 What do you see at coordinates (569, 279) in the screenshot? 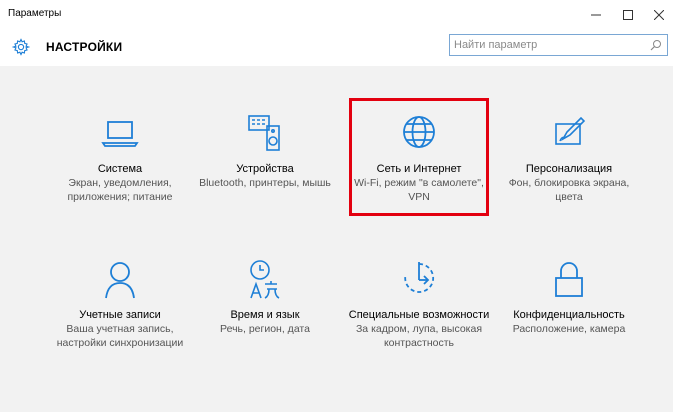
I see `lock-icon` at bounding box center [569, 279].